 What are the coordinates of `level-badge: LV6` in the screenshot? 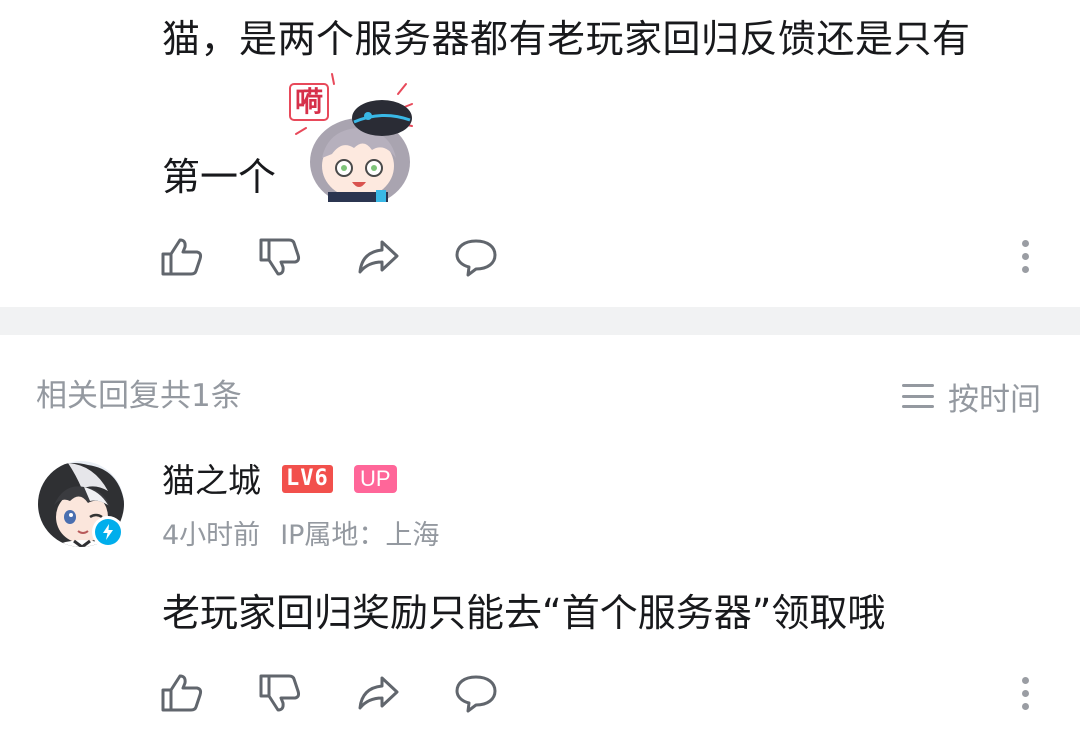 It's located at (307, 479).